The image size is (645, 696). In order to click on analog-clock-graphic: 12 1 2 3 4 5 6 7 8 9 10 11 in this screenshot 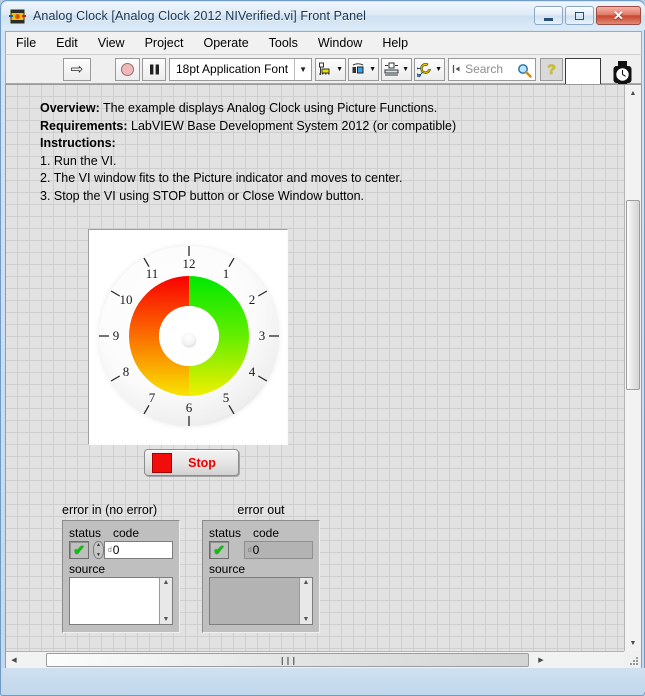, I will do `click(189, 336)`.